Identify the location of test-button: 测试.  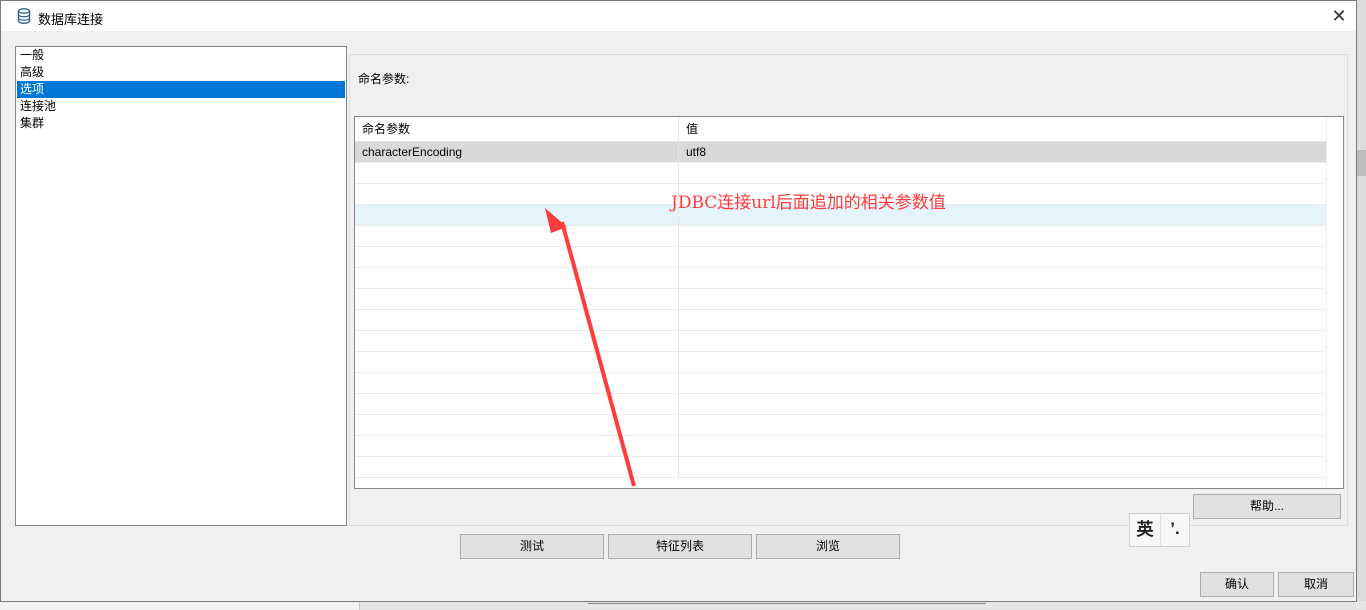
(532, 546).